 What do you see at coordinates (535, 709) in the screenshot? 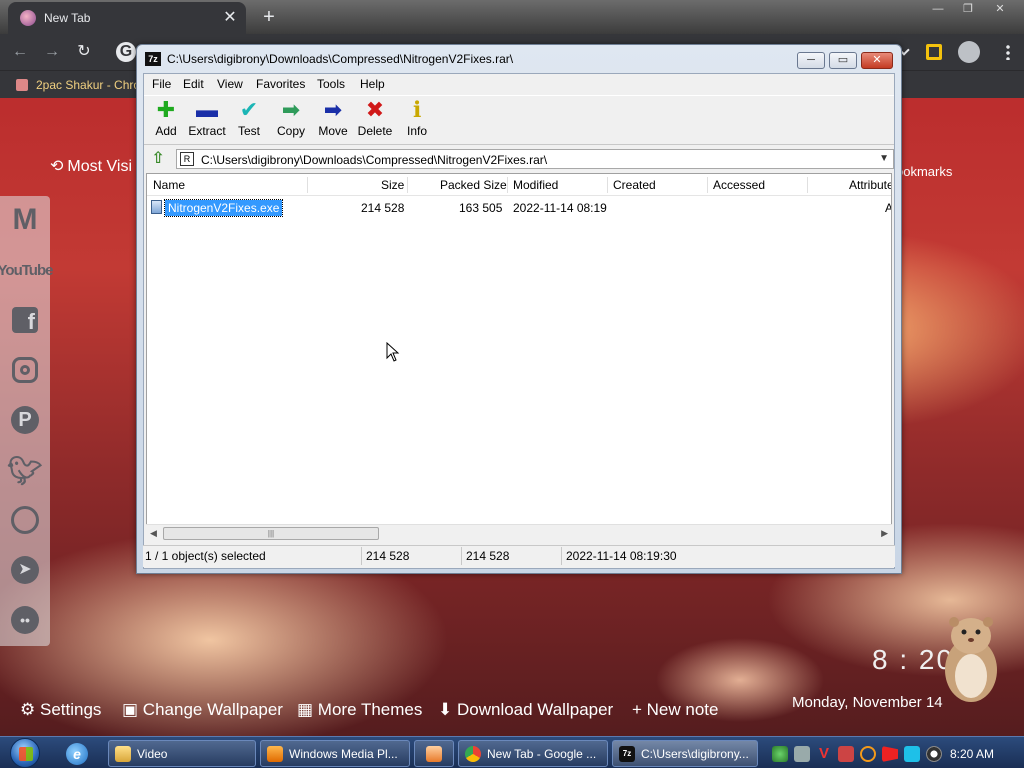
I see `download-wallpaper-label: Download Wallpaper` at bounding box center [535, 709].